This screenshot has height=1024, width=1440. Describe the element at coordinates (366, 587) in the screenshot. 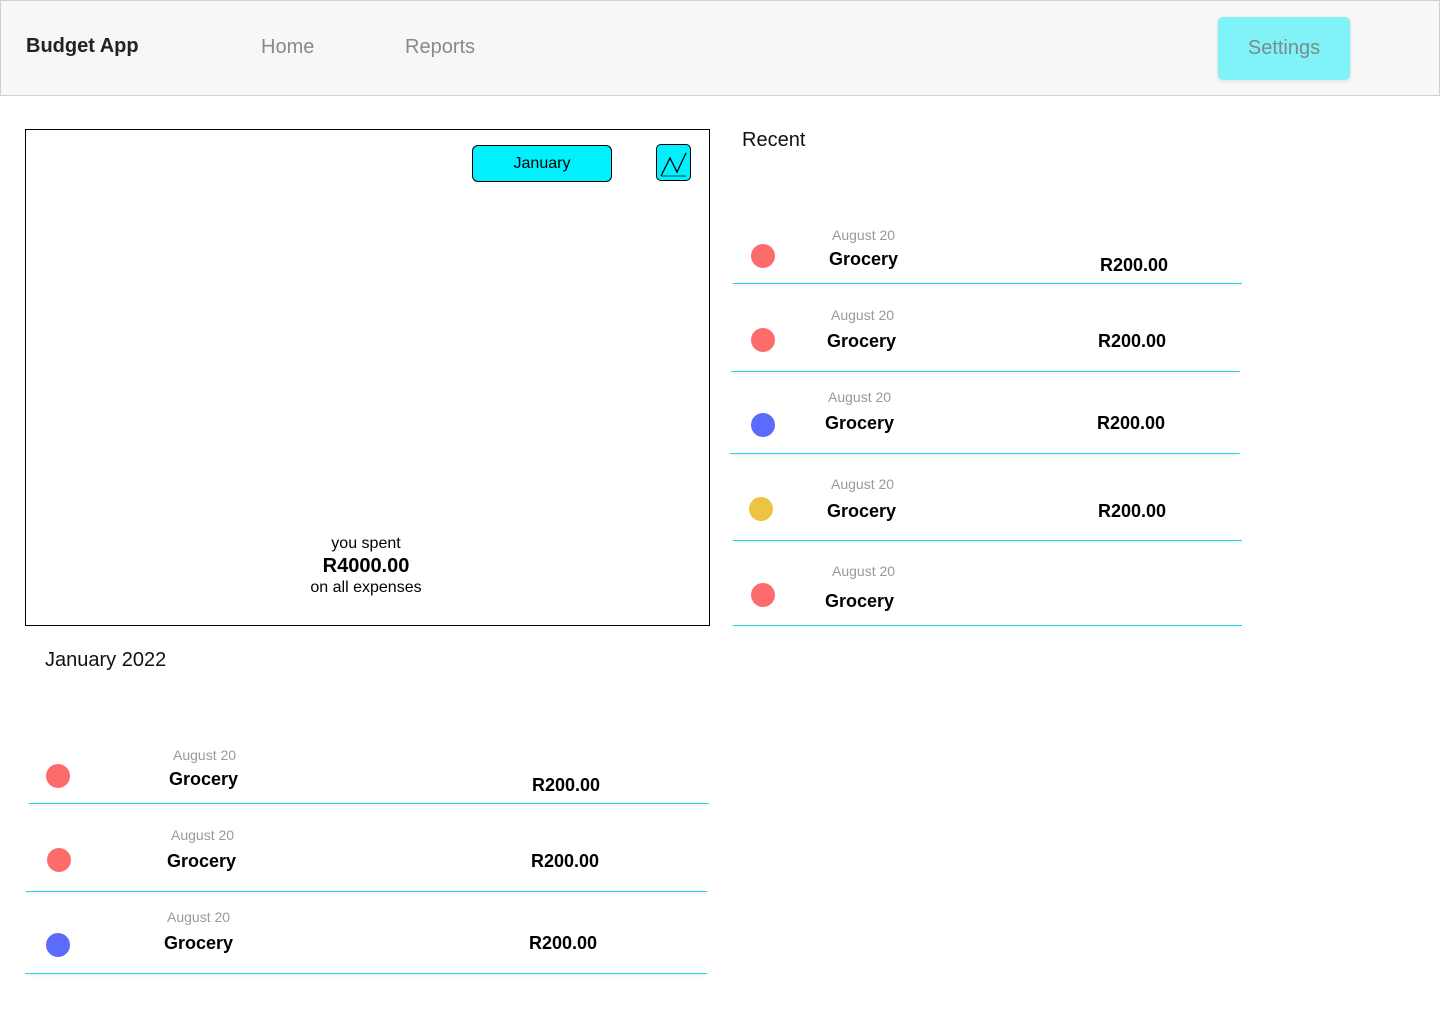

I see `spent-caption: on all expenses` at that location.